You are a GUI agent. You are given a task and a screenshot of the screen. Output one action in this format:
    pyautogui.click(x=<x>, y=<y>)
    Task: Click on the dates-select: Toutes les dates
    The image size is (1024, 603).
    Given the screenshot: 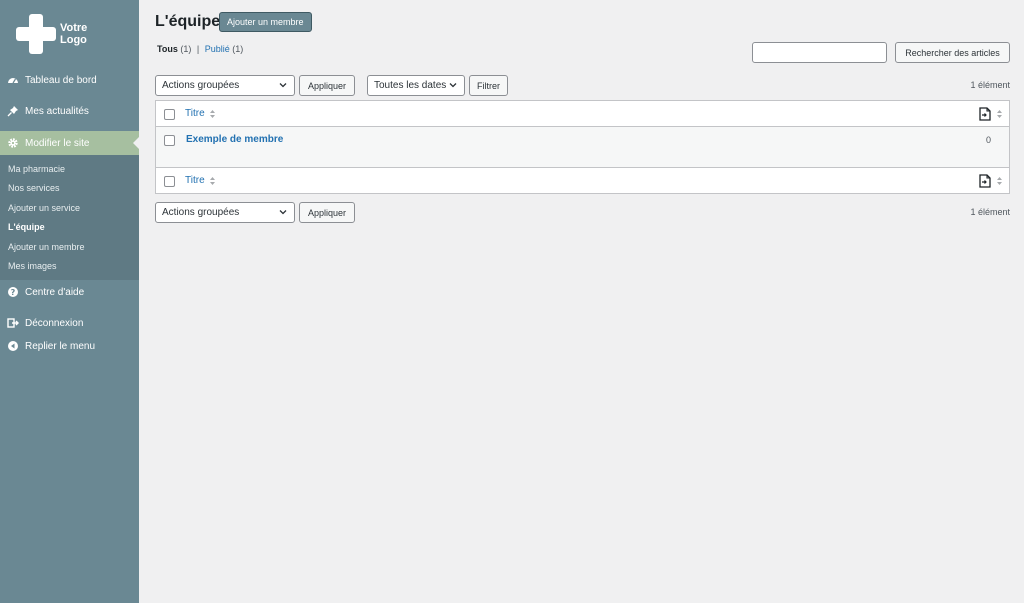 What is the action you would take?
    pyautogui.click(x=416, y=85)
    